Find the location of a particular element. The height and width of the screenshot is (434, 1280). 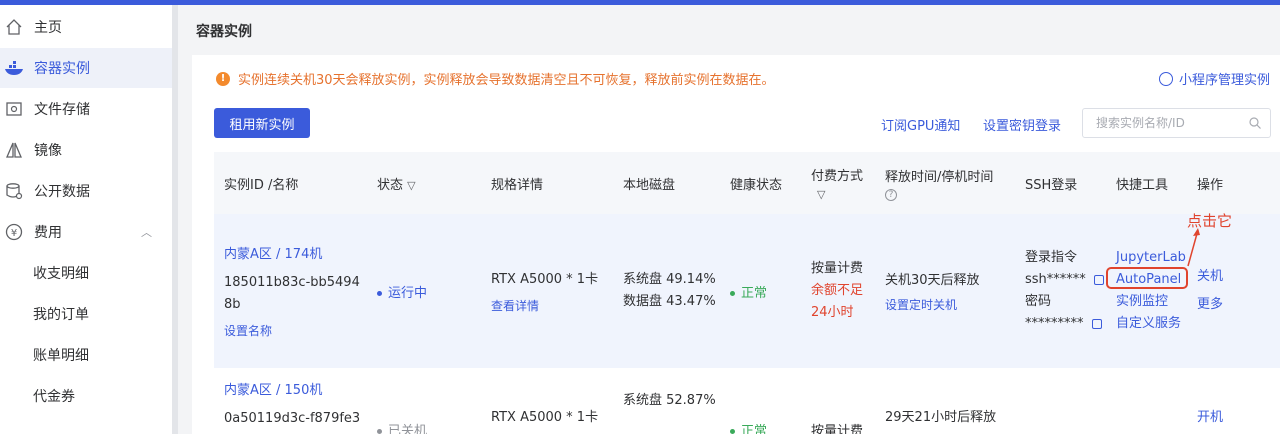

ssh-command-label: 登录指令 is located at coordinates (1051, 257).